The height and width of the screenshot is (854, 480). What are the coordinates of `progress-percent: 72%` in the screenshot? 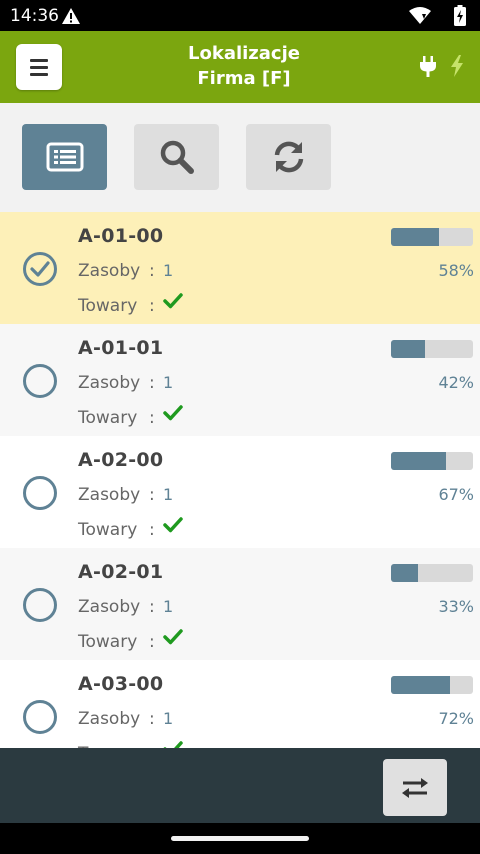 It's located at (456, 718).